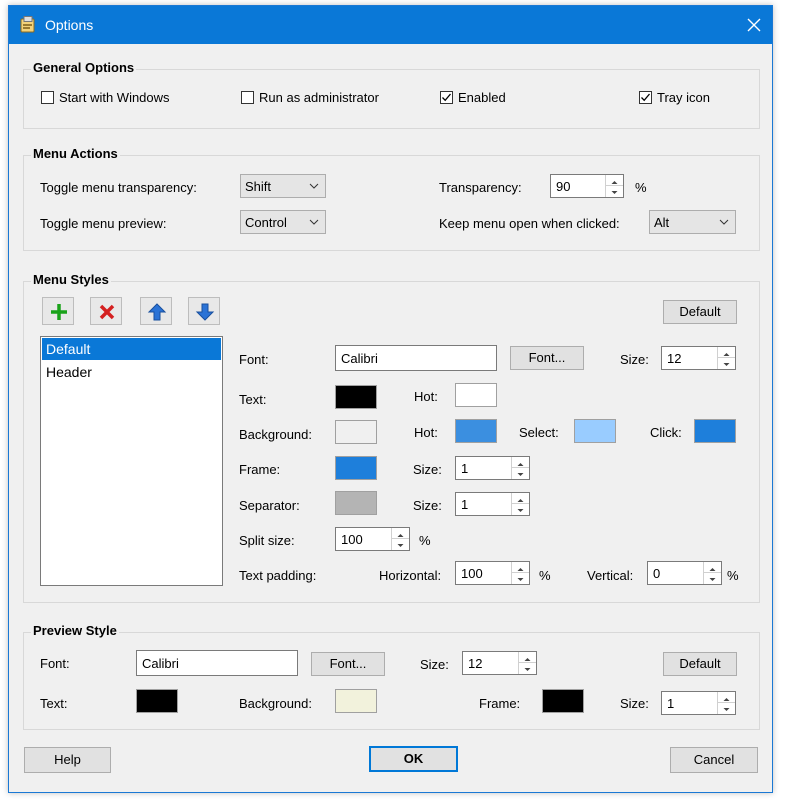 This screenshot has height=800, width=785. What do you see at coordinates (645, 97) in the screenshot?
I see `tray-icon-checkbox` at bounding box center [645, 97].